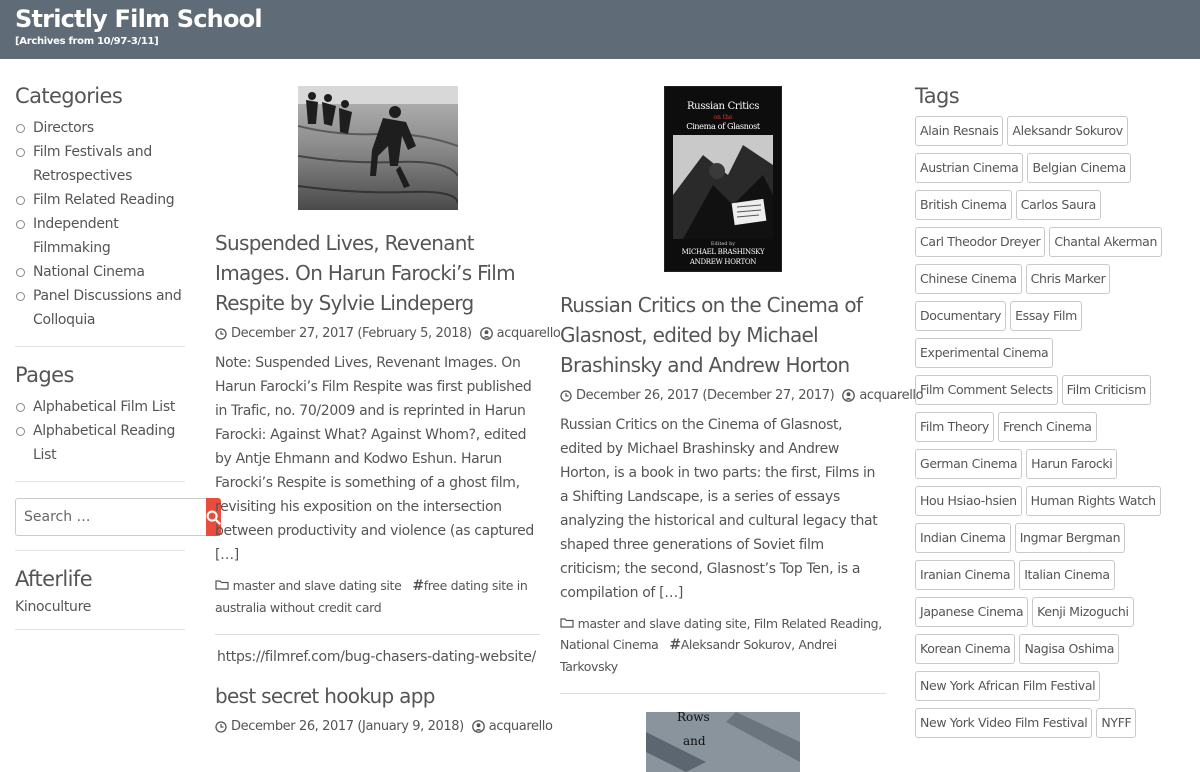 The width and height of the screenshot is (1200, 772). Describe the element at coordinates (100, 308) in the screenshot. I see `category-item: Panel Discussions and Colloquia` at that location.